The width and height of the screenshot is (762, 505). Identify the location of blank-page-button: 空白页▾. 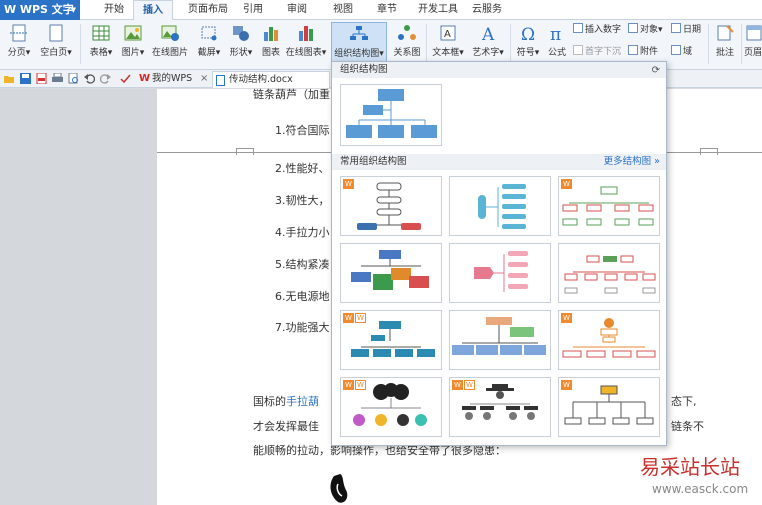
(56, 43).